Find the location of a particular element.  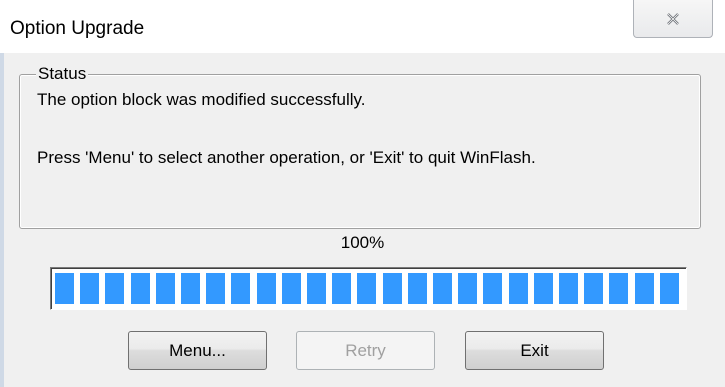

close-icon is located at coordinates (673, 18).